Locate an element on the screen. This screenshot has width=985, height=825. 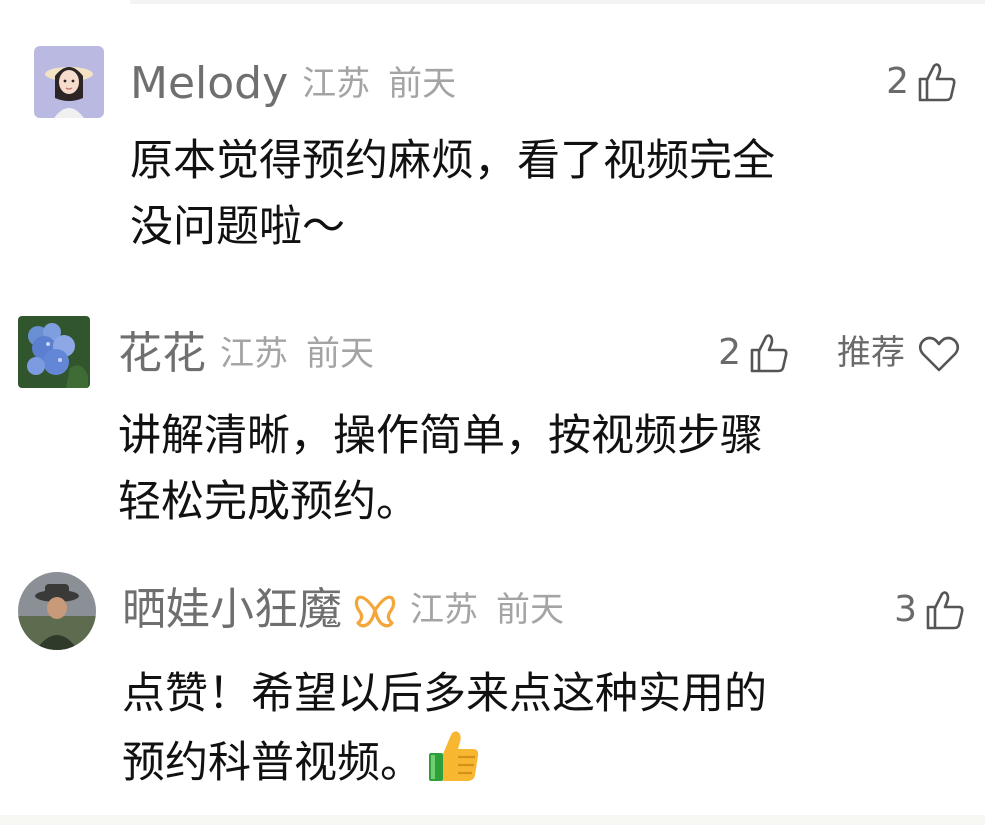
thumbs-up-emoji-icon is located at coordinates (454, 756).